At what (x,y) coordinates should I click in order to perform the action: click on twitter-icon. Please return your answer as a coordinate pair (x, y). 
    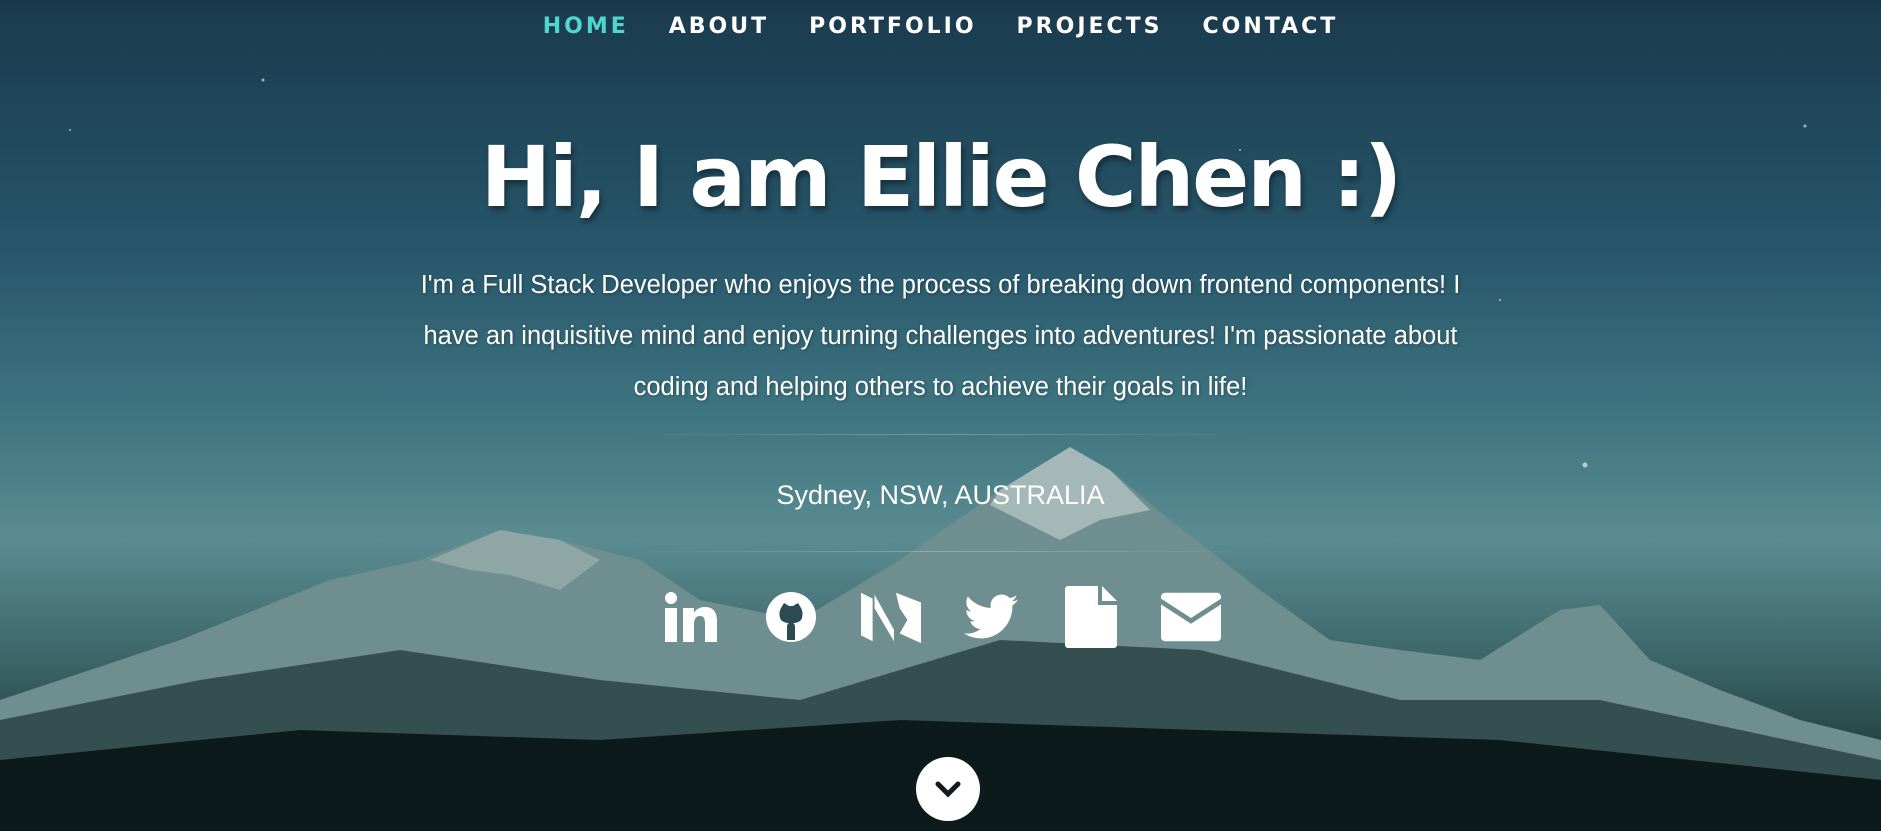
    Looking at the image, I should click on (991, 617).